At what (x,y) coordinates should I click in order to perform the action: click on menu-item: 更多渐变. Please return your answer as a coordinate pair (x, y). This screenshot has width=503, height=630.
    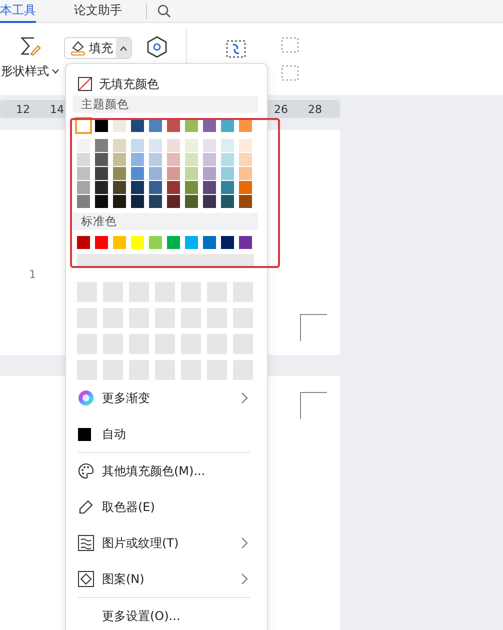
    Looking at the image, I should click on (165, 398).